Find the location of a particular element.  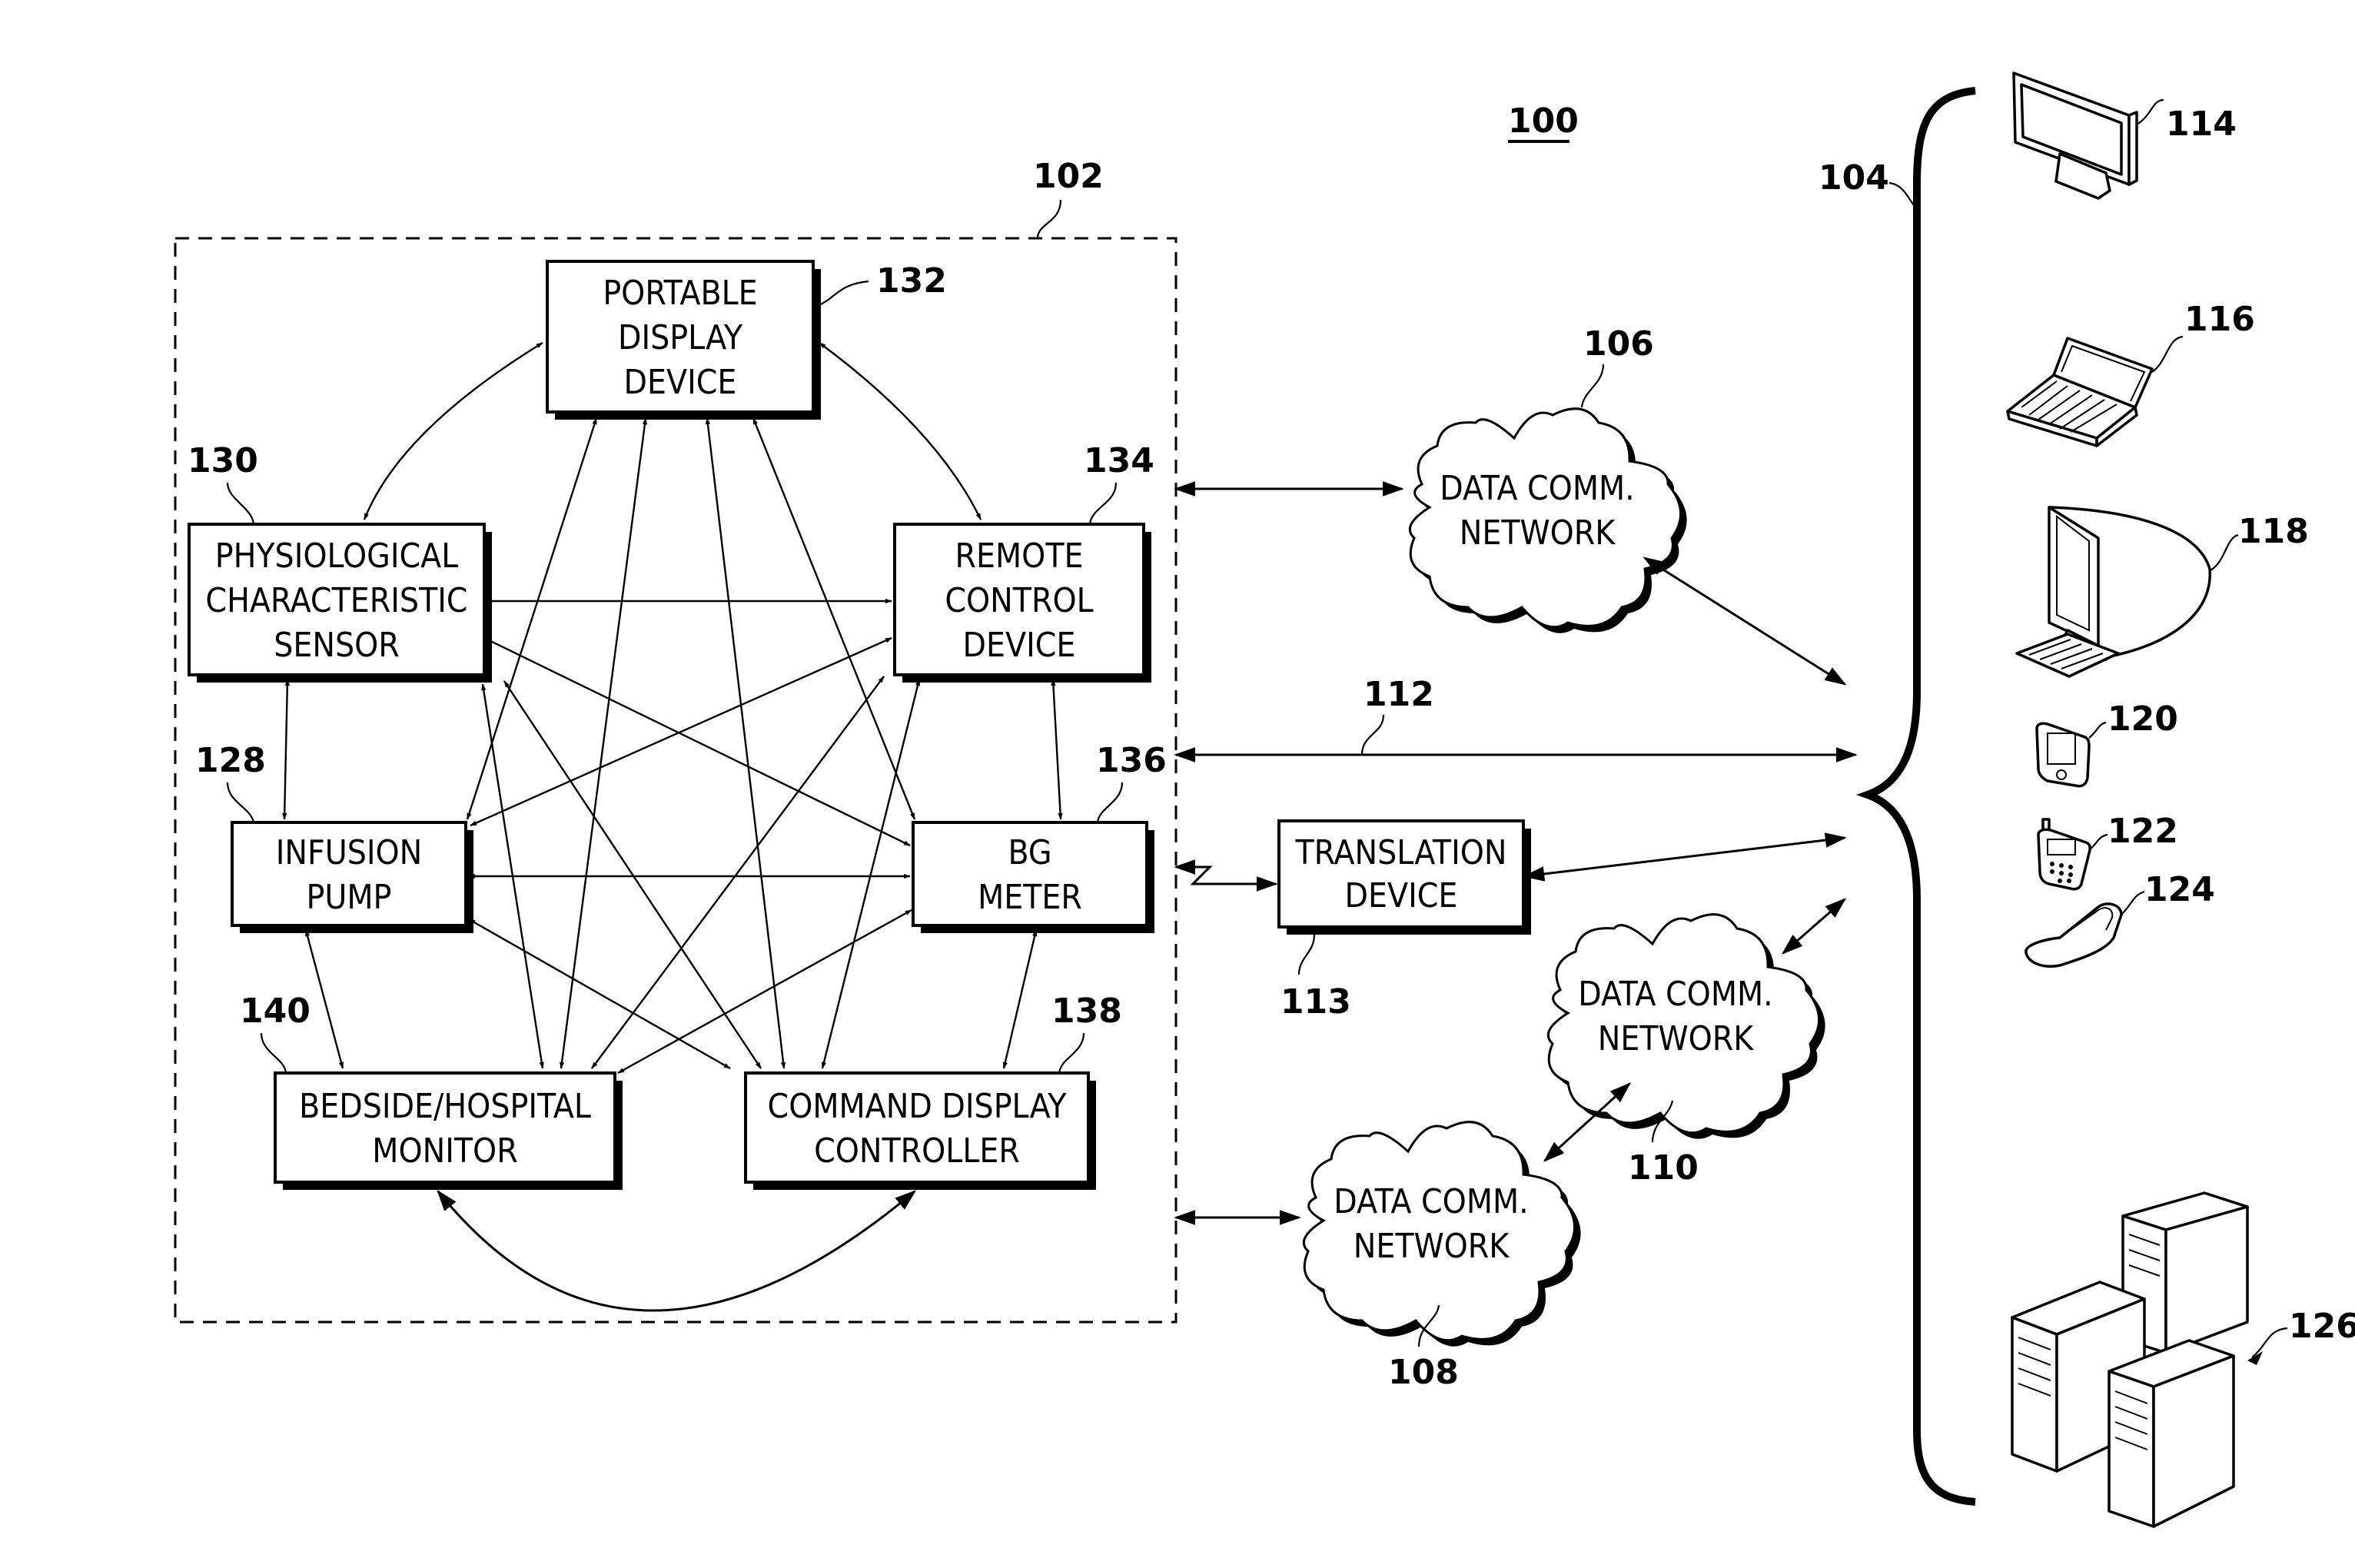

ref-122: 122 is located at coordinates (2143, 831).